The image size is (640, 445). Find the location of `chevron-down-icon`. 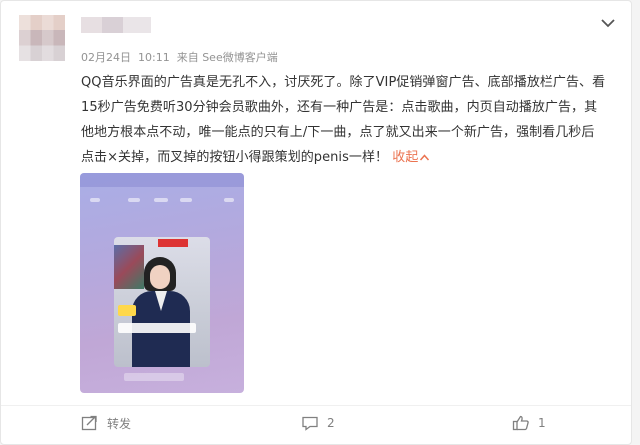

chevron-down-icon is located at coordinates (608, 22).